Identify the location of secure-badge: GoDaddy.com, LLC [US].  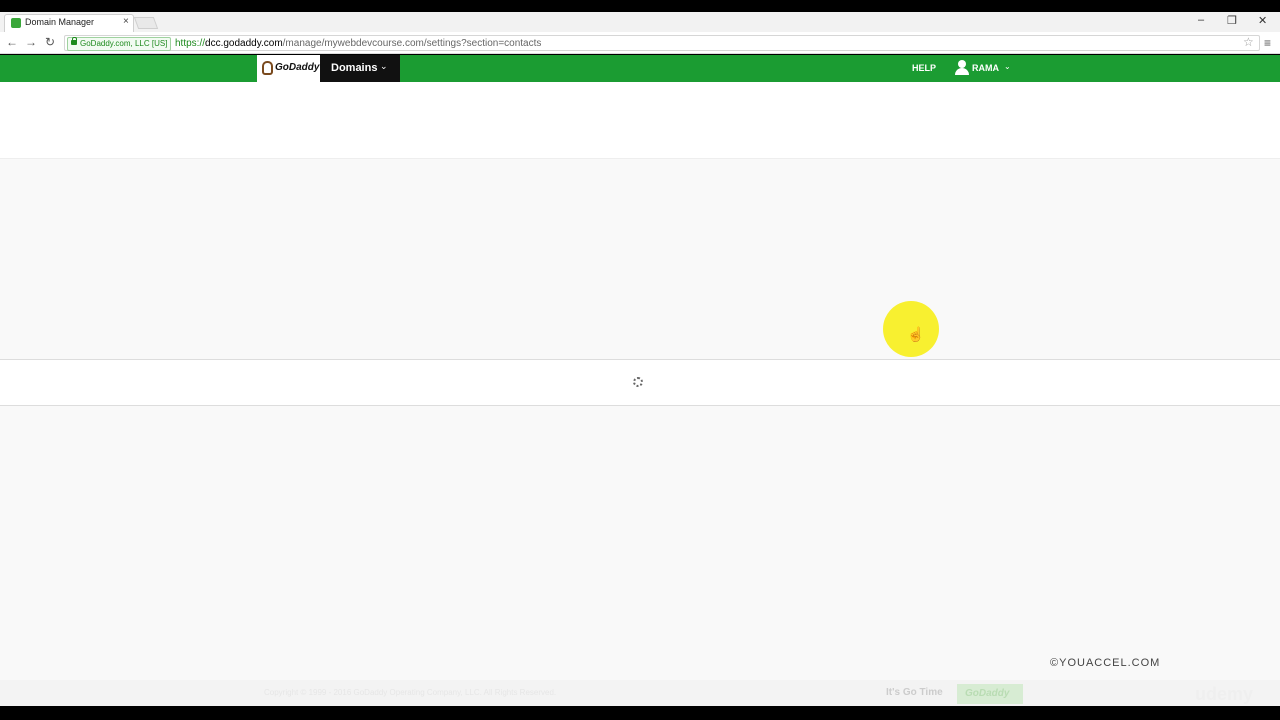
(119, 44).